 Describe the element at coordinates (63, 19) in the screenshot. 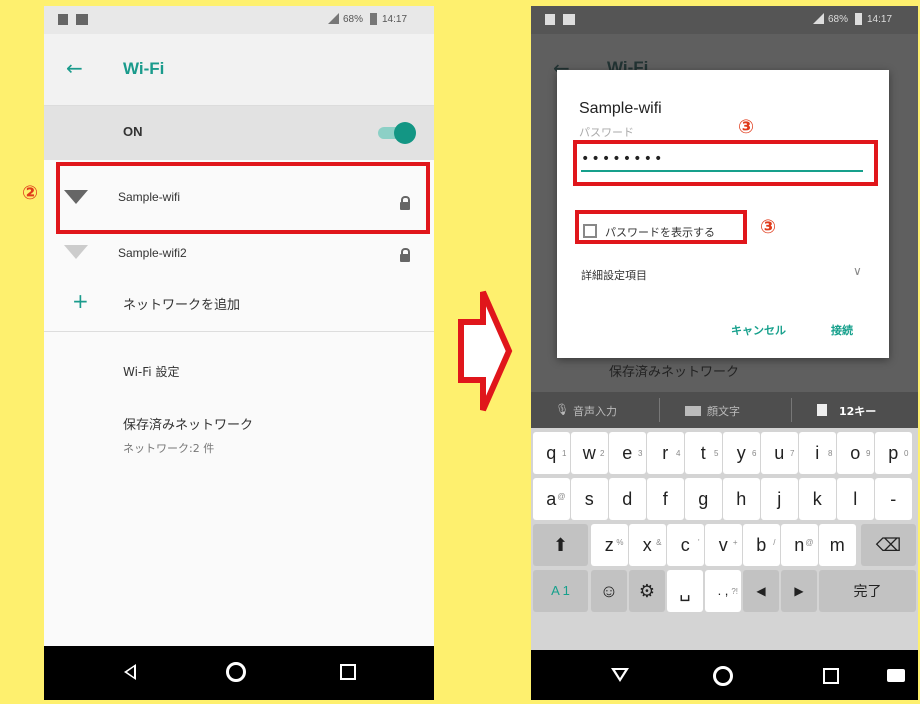

I see `notification-icon` at that location.